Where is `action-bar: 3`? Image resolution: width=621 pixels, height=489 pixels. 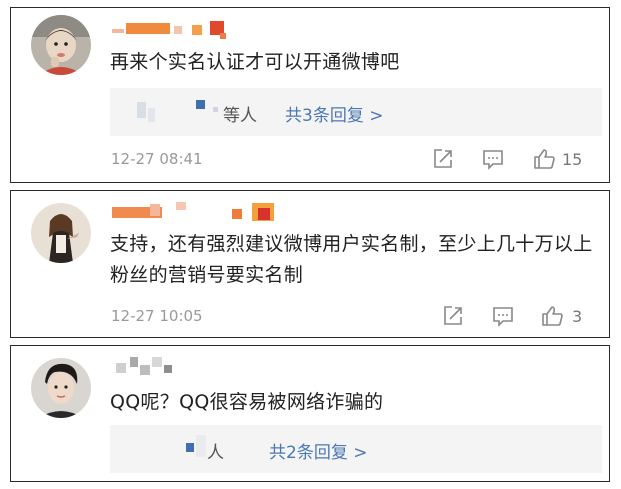 action-bar: 3 is located at coordinates (515, 316).